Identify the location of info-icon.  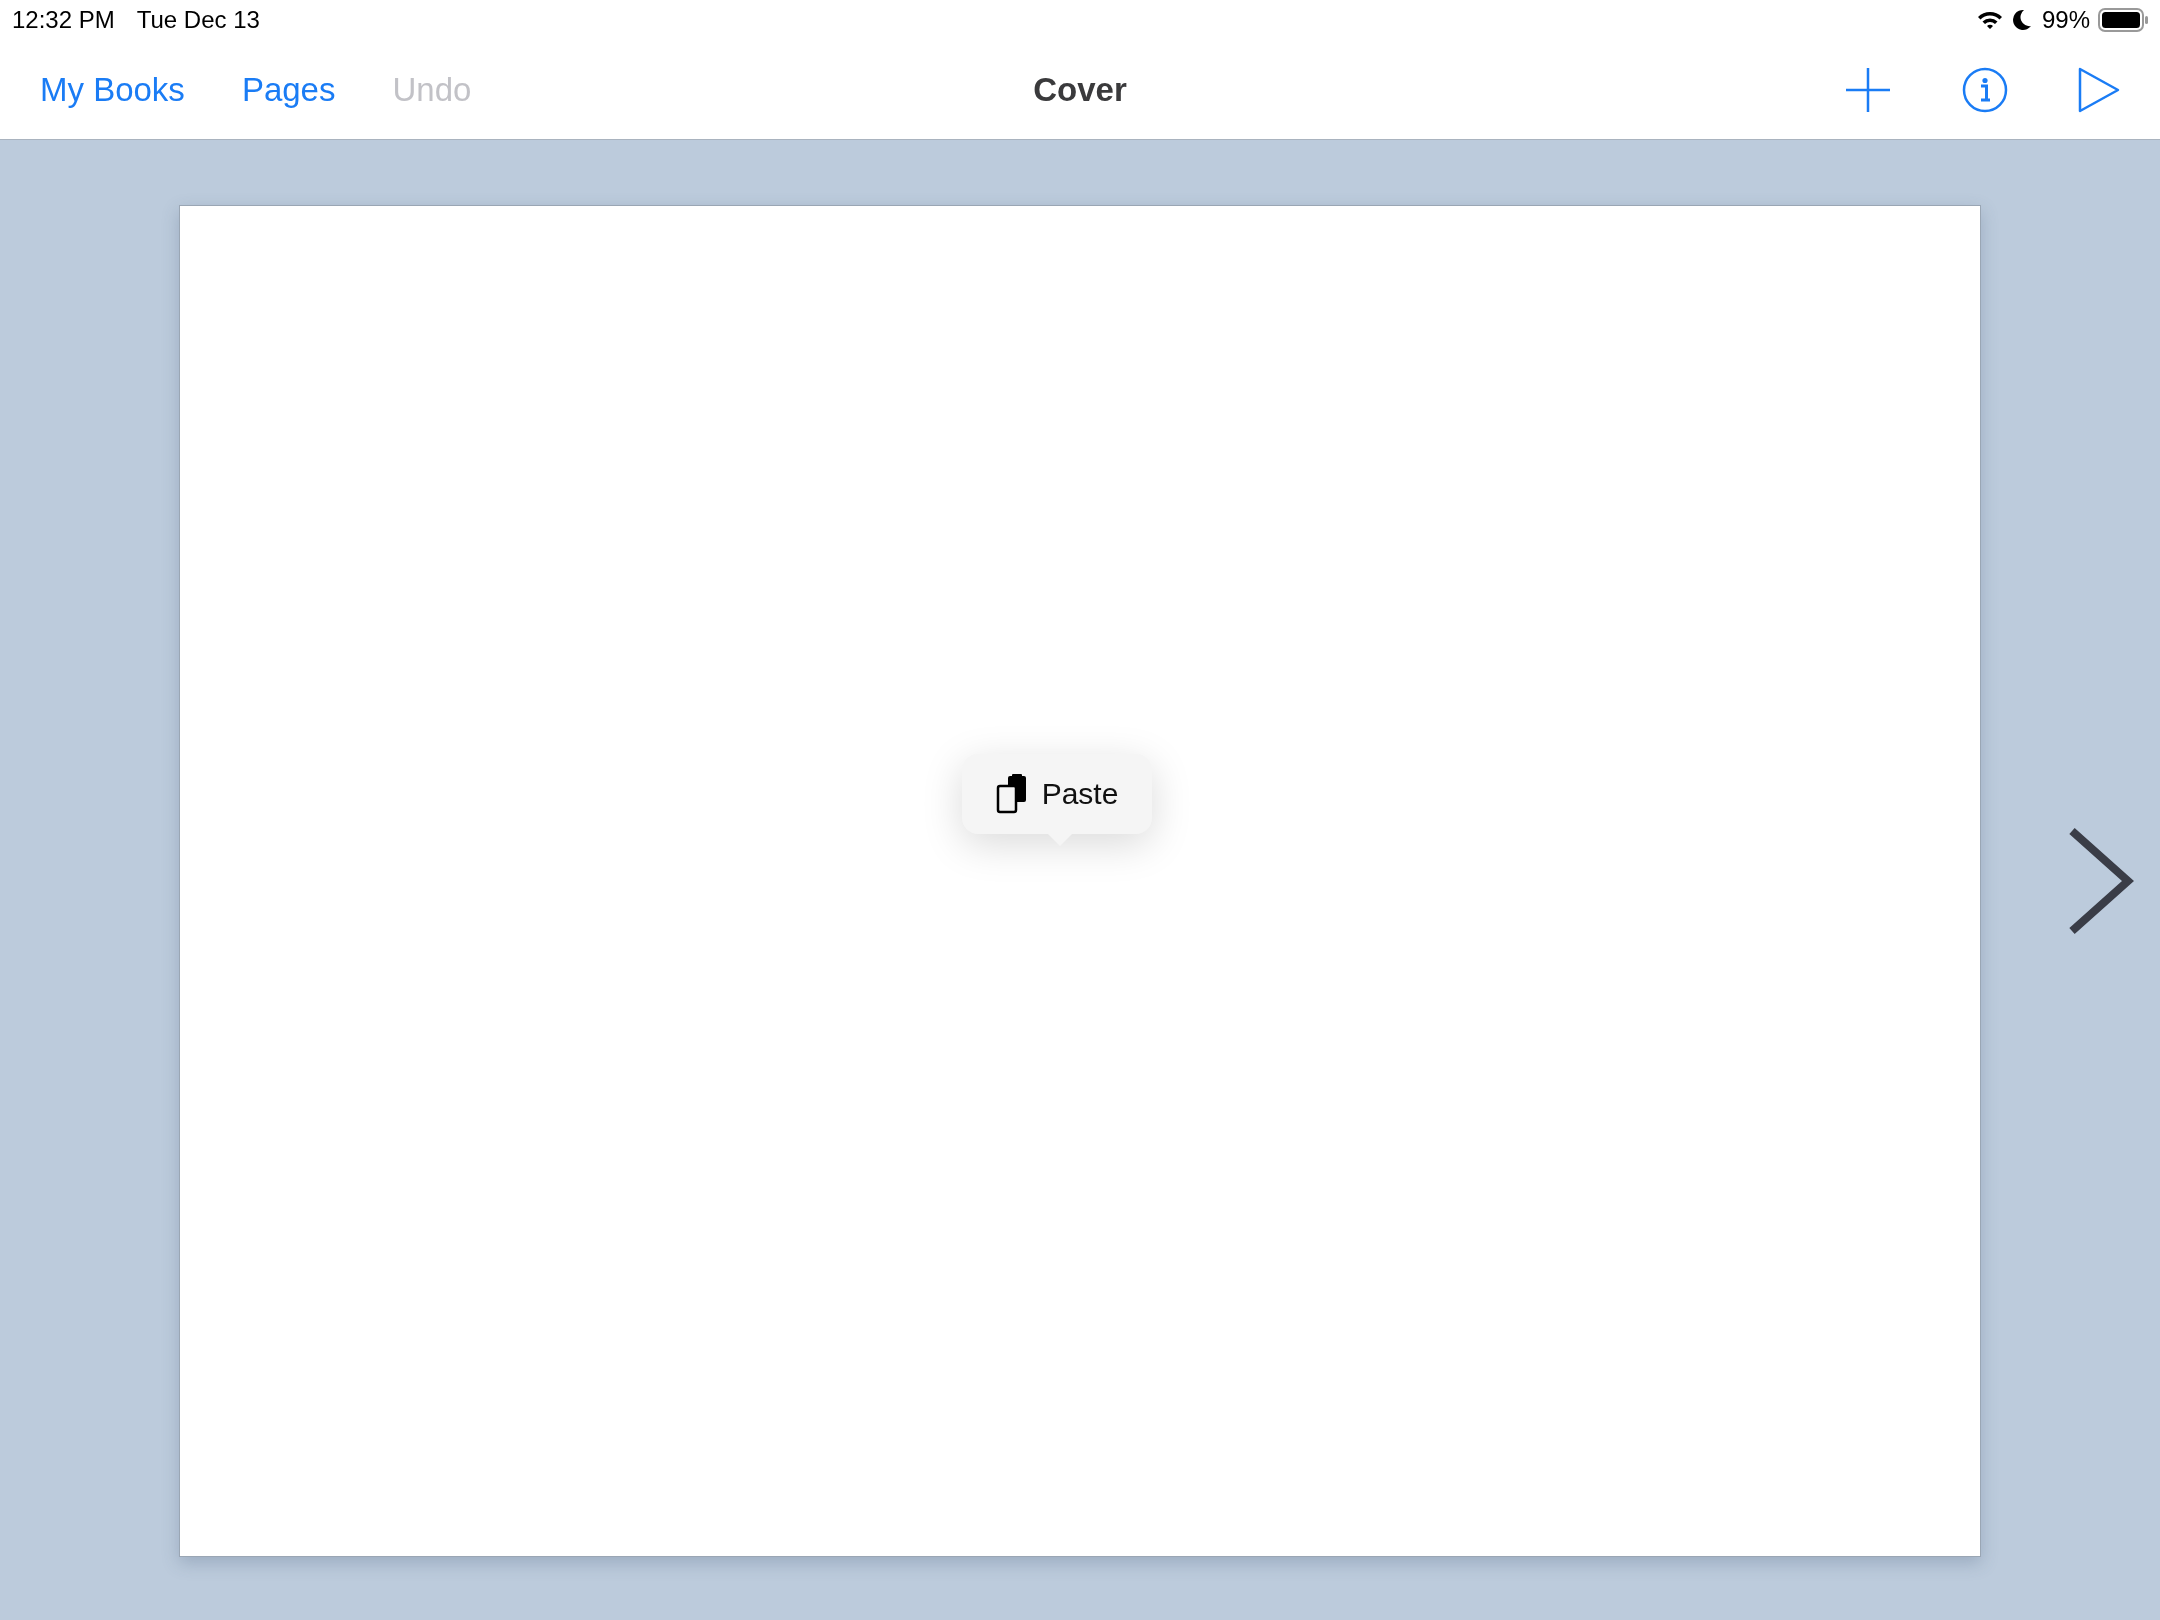
(1985, 89).